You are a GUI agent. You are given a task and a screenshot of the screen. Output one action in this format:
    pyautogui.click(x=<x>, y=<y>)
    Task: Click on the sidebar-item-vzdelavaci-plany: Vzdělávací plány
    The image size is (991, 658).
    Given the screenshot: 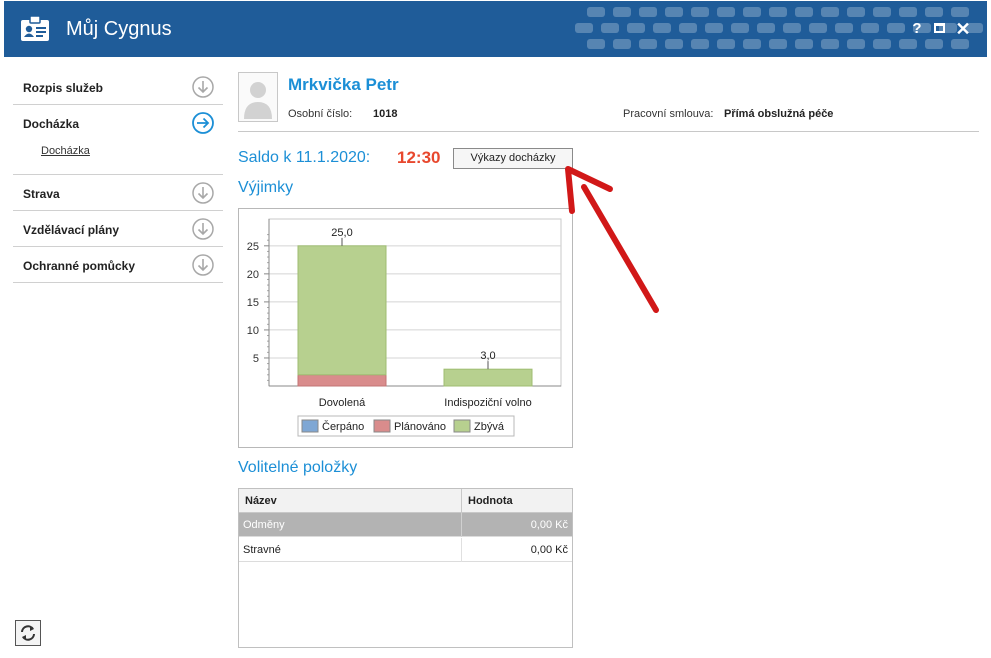 What is the action you would take?
    pyautogui.click(x=118, y=229)
    